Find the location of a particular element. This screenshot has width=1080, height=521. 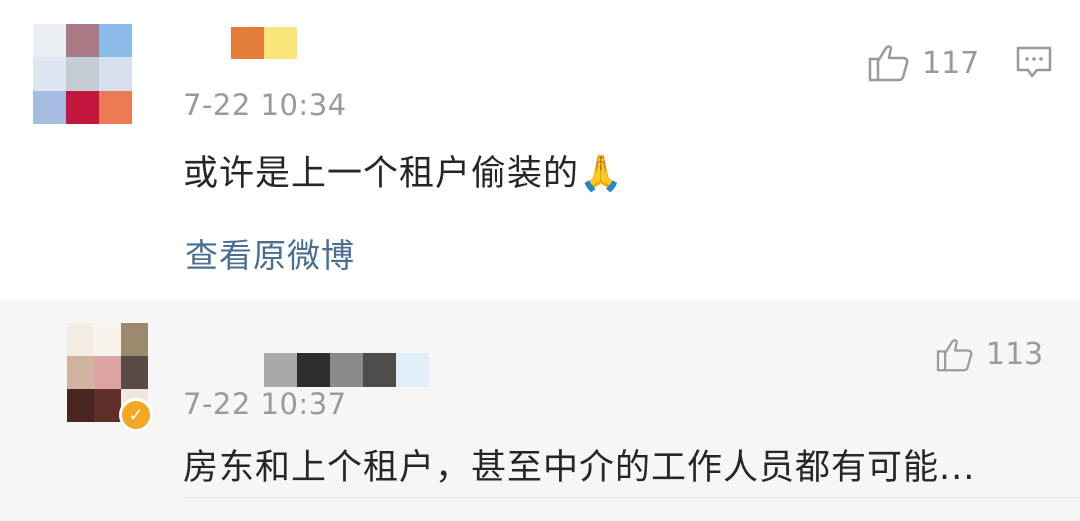

comment-icon is located at coordinates (1034, 62).